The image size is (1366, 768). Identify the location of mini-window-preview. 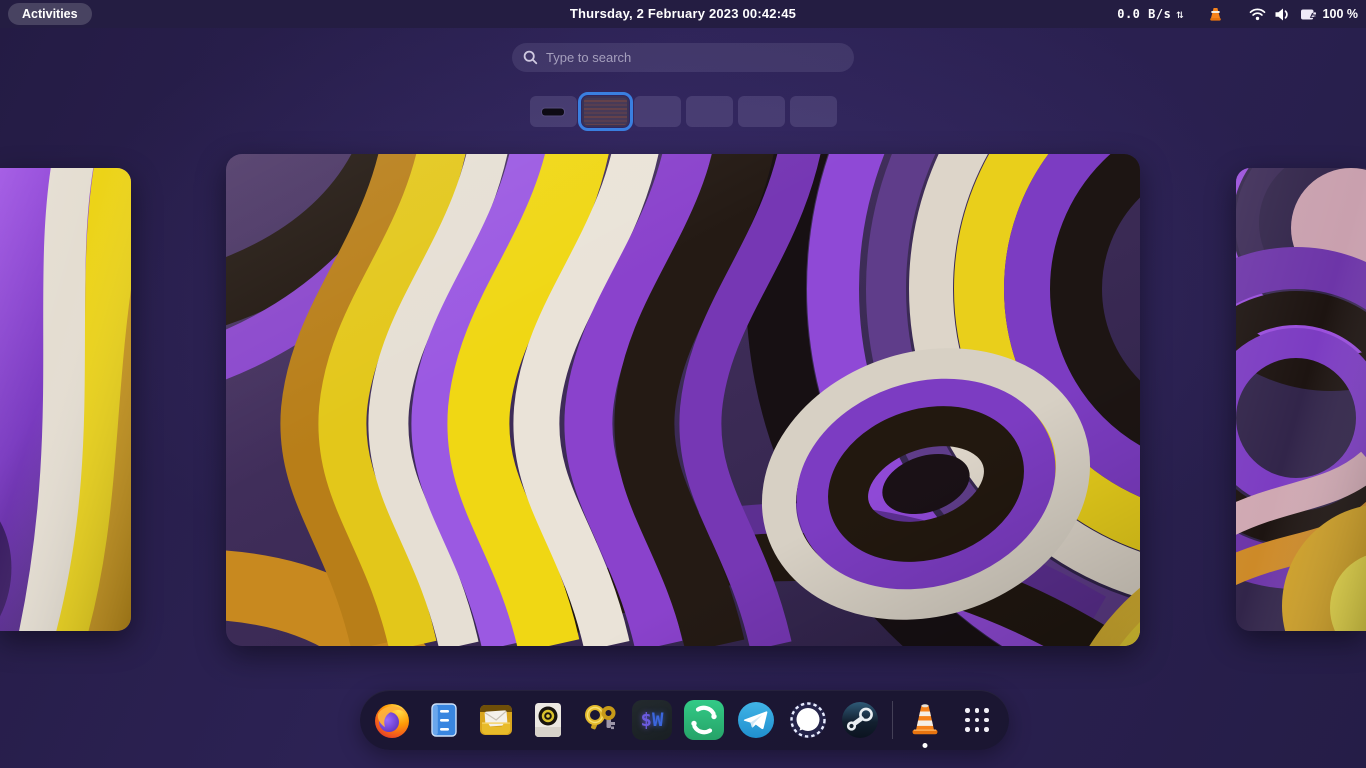
(553, 111).